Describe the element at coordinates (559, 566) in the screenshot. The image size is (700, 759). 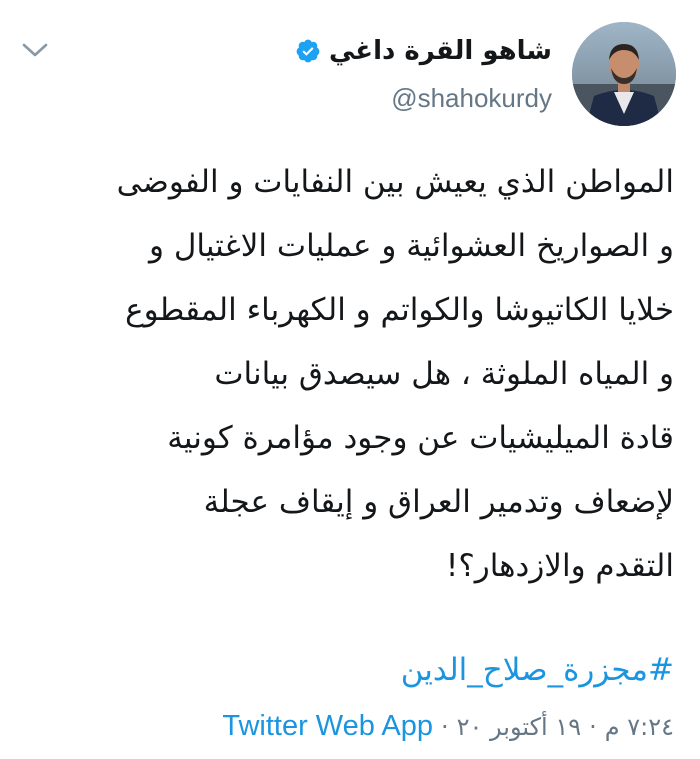
I see `tweet-text-line: التقدم والازدهار؟!` at that location.